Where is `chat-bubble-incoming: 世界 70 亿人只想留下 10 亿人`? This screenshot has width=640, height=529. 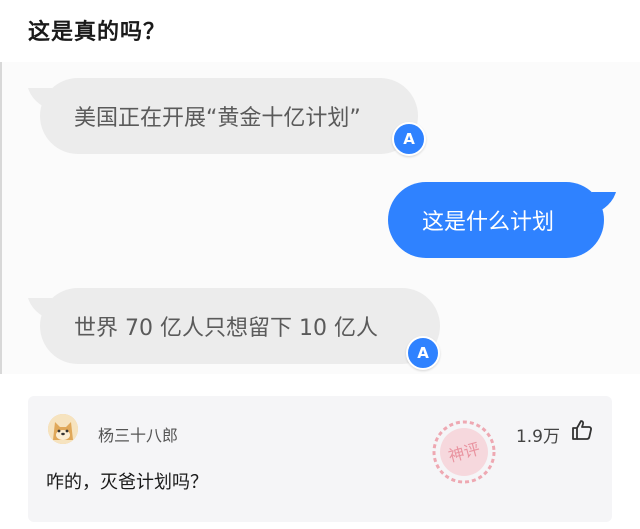
chat-bubble-incoming: 世界 70 亿人只想留下 10 亿人 is located at coordinates (240, 326).